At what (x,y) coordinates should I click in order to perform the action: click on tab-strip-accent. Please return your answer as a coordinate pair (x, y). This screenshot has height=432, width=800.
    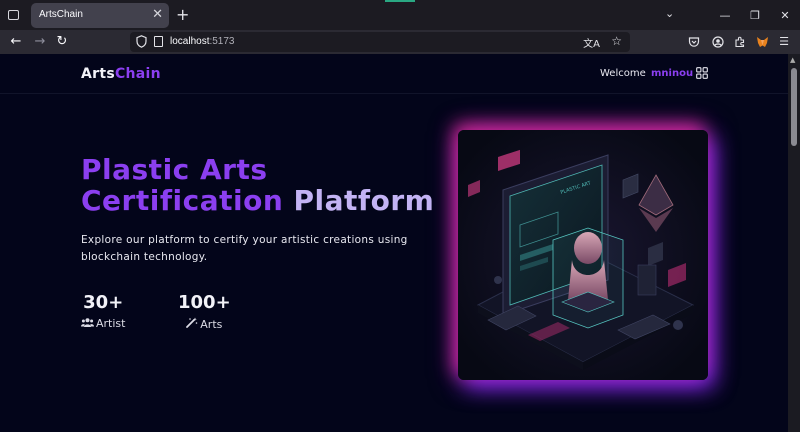
    Looking at the image, I should click on (400, 1).